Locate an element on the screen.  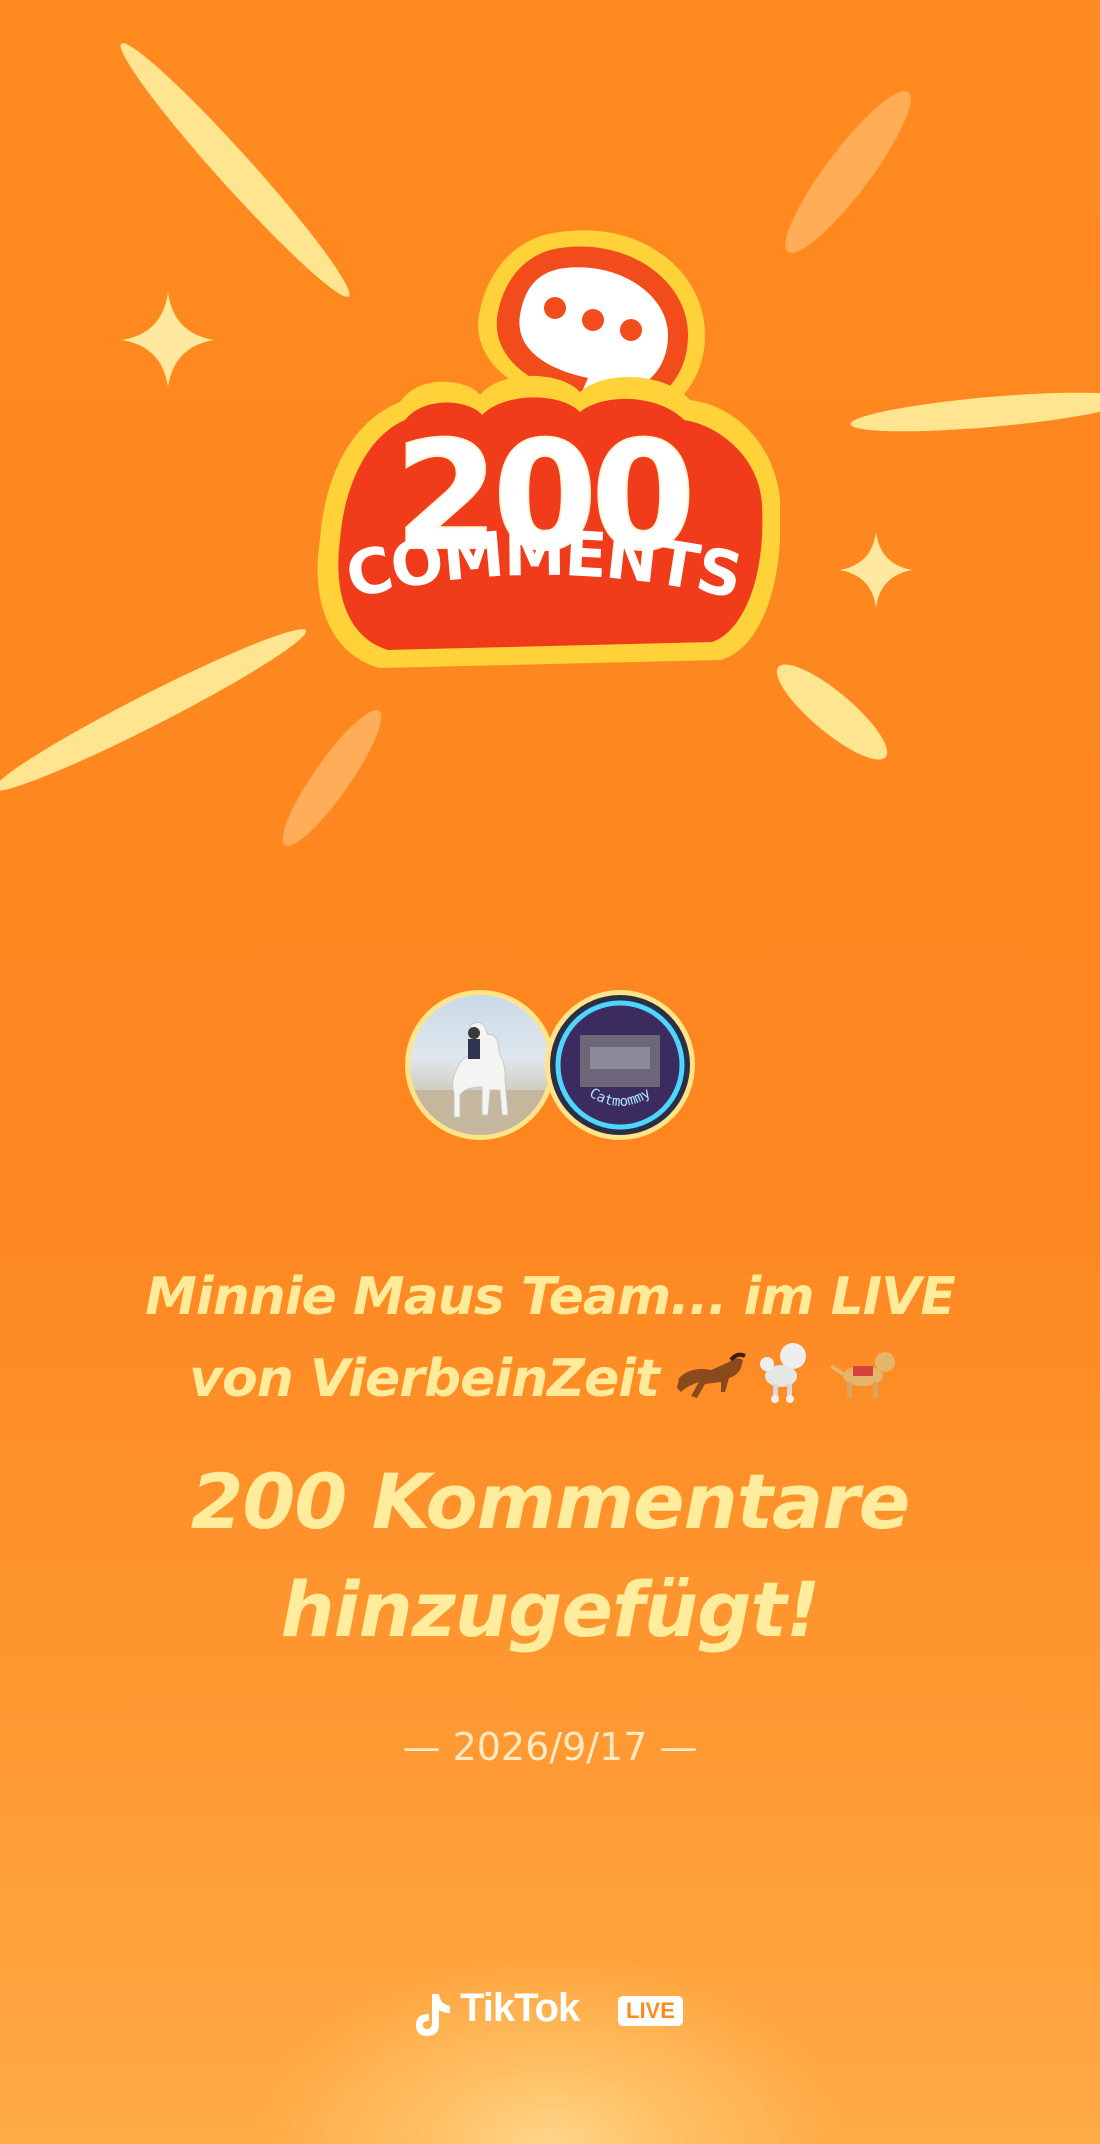
channel-name: von VierbeinZeit is located at coordinates (424, 1379).